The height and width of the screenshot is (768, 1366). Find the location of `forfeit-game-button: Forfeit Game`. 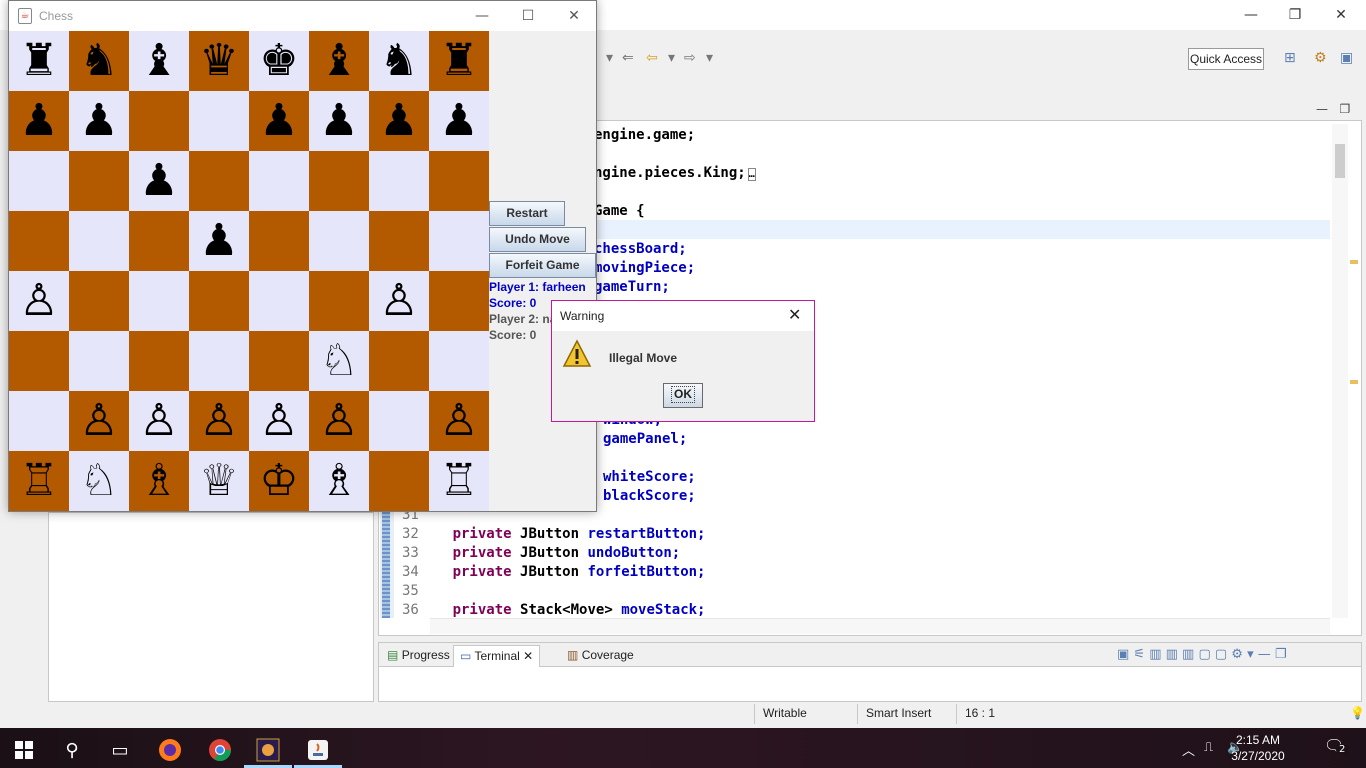

forfeit-game-button: Forfeit Game is located at coordinates (542, 265).